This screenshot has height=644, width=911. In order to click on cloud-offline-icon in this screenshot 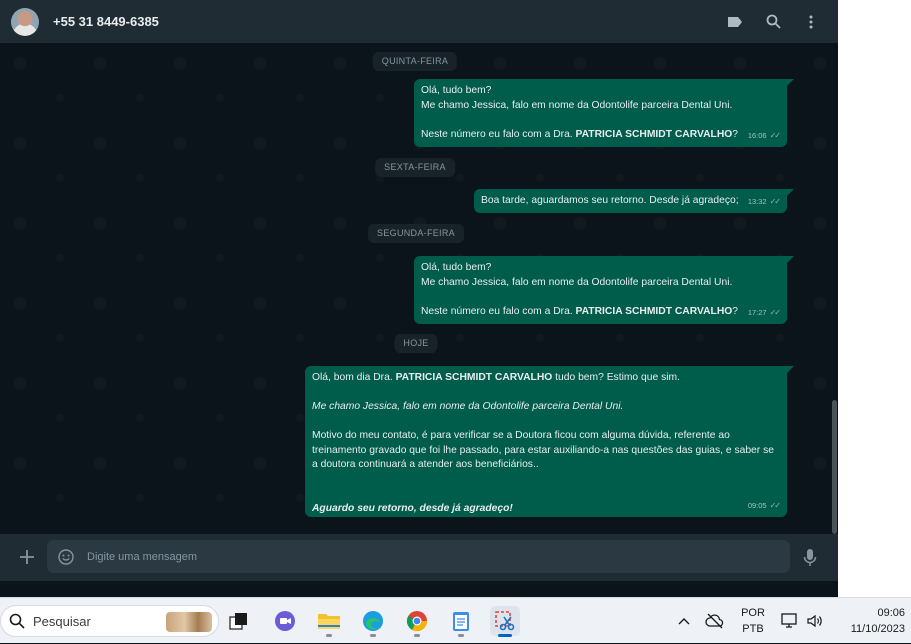, I will do `click(715, 621)`.